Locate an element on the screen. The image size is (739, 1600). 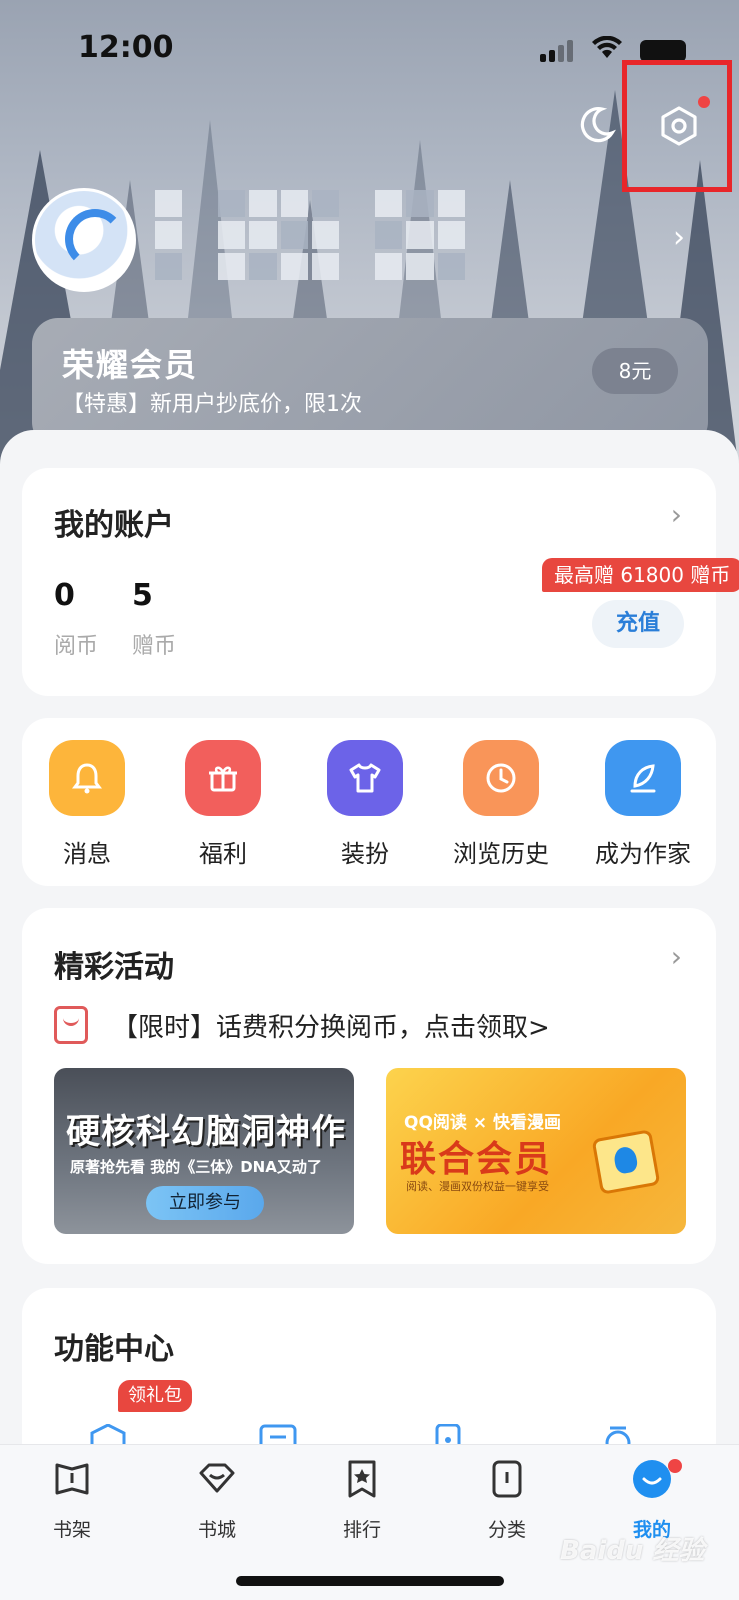
quick-action-messages: 消息 is located at coordinates (87, 804).